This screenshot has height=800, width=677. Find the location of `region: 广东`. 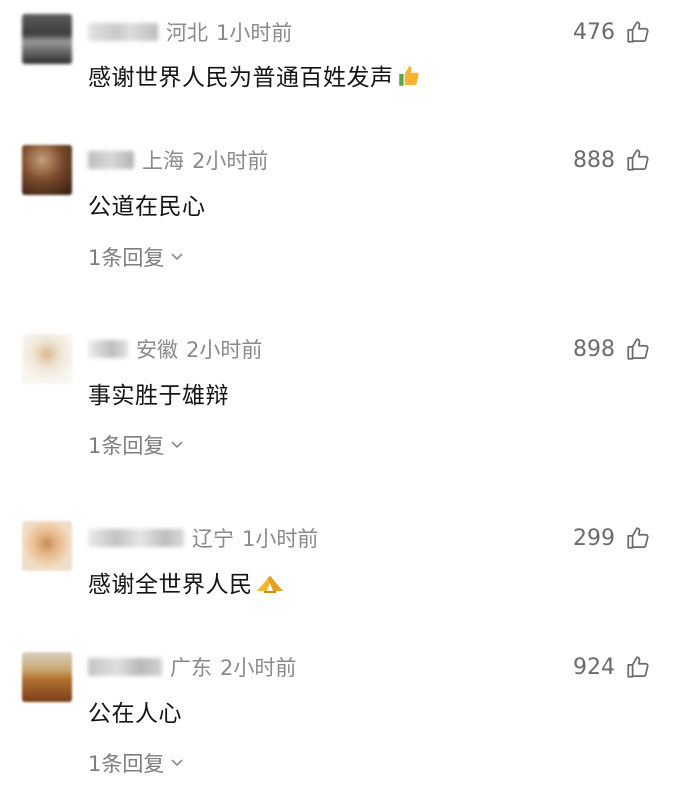

region: 广东 is located at coordinates (191, 668).